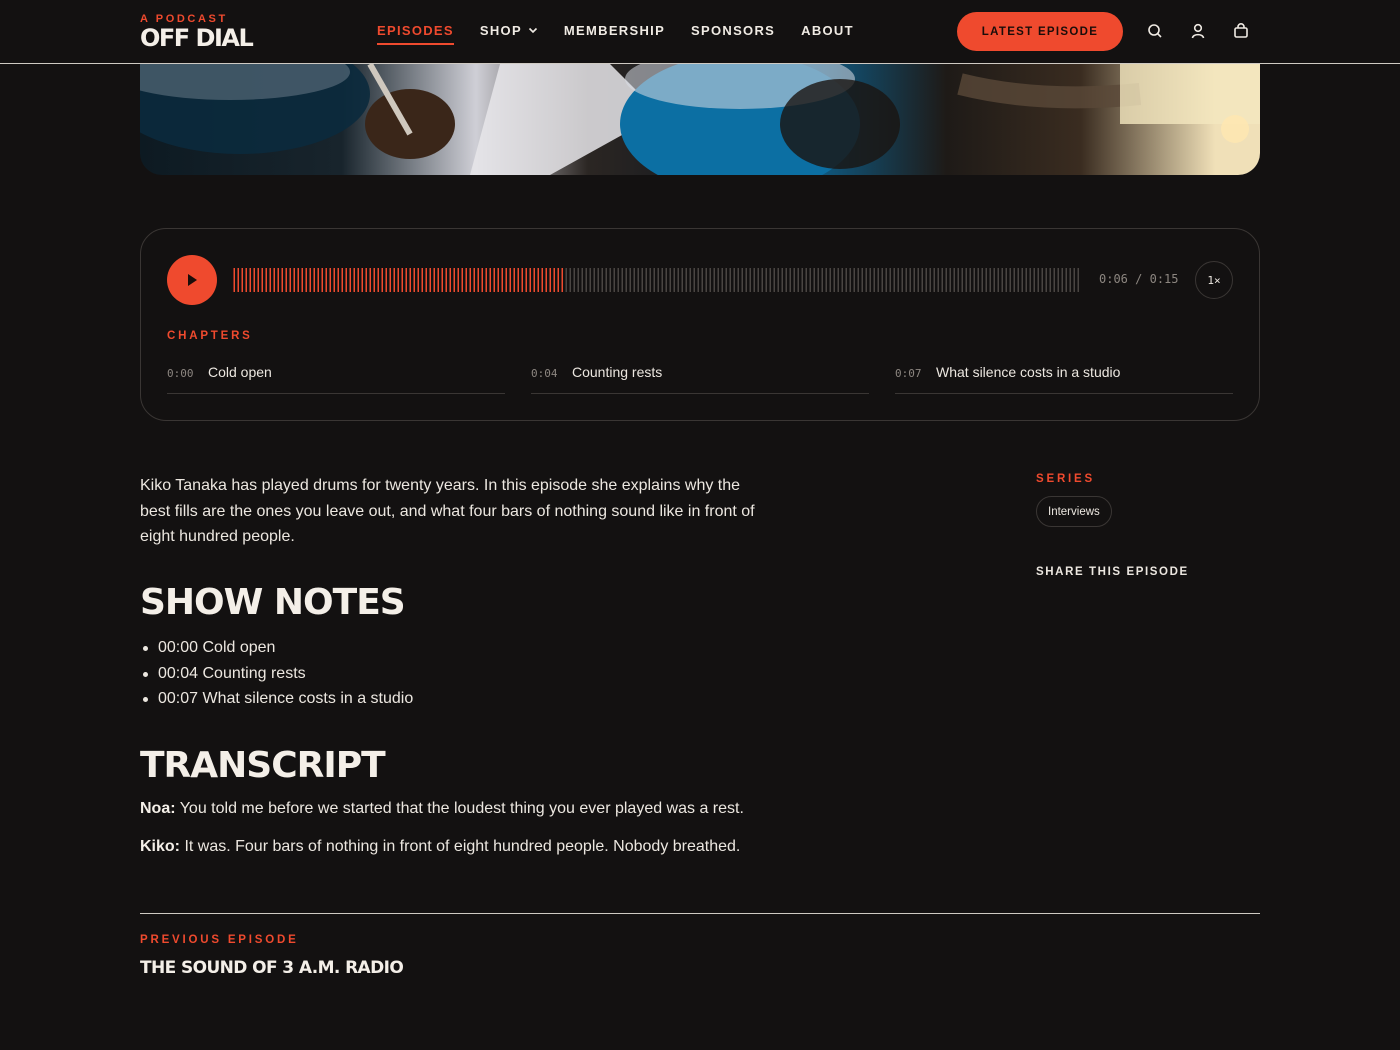 The width and height of the screenshot is (1400, 1050). What do you see at coordinates (415, 34) in the screenshot?
I see `nav-episodes: EPISODES` at bounding box center [415, 34].